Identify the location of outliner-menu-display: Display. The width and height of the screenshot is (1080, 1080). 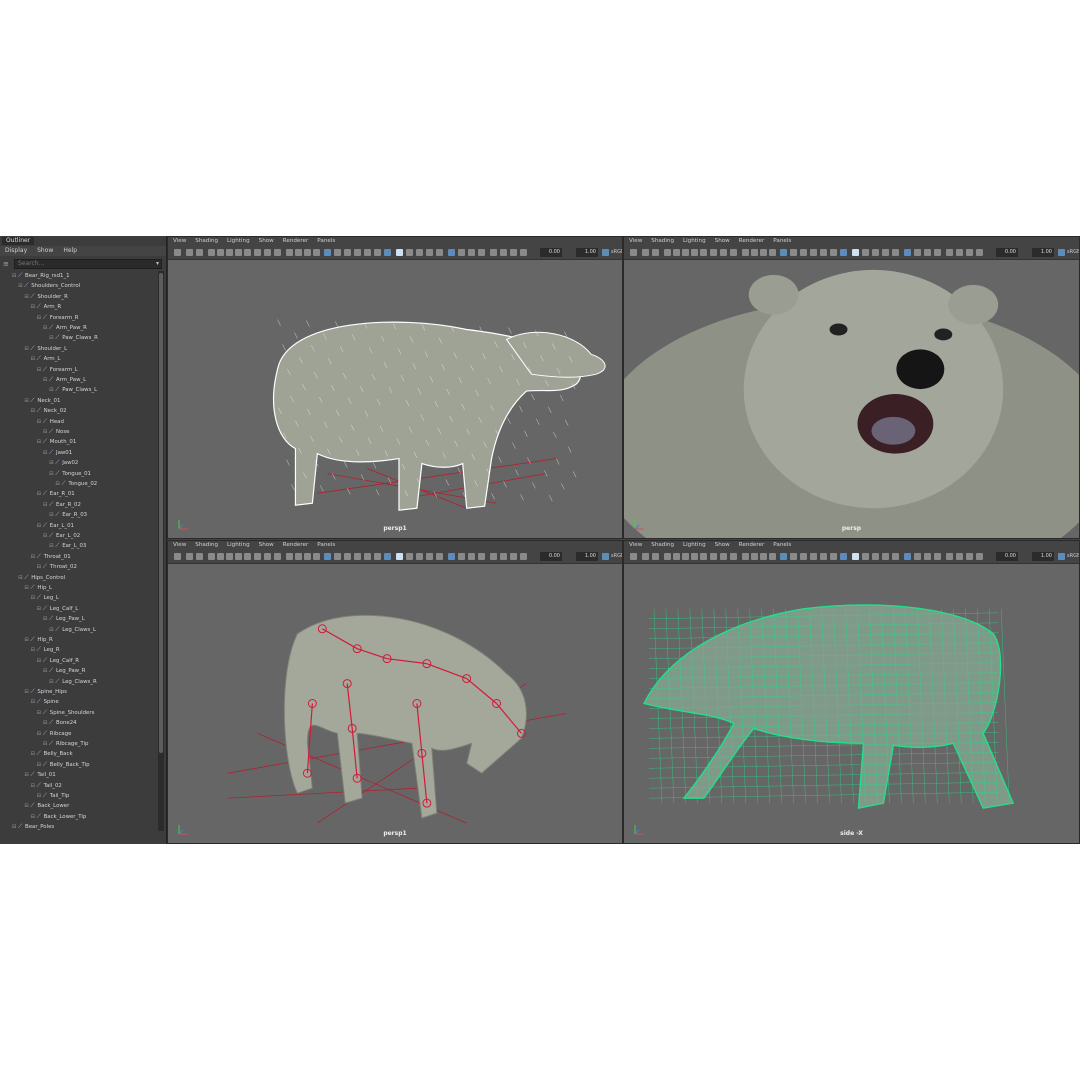
(16, 251).